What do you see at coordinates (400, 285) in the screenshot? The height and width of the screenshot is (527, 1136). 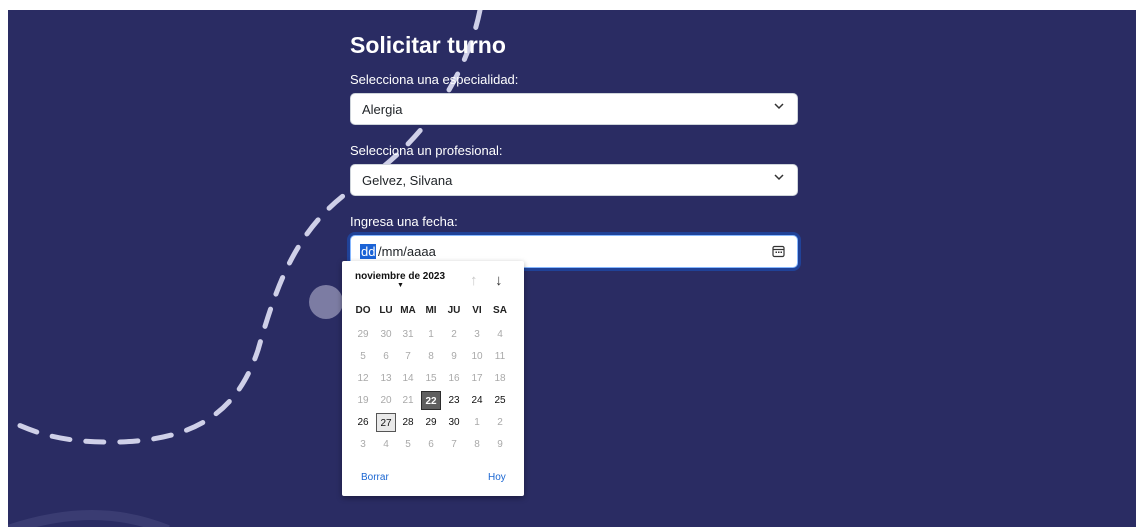 I see `caret-down-icon: ▼` at bounding box center [400, 285].